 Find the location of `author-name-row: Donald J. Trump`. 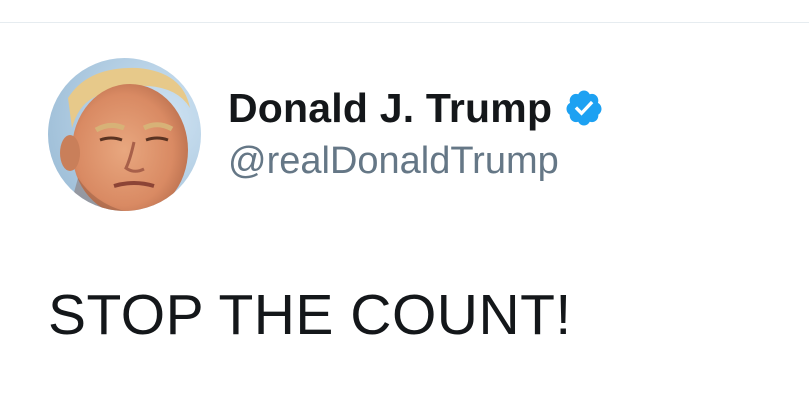

author-name-row: Donald J. Trump is located at coordinates (416, 108).